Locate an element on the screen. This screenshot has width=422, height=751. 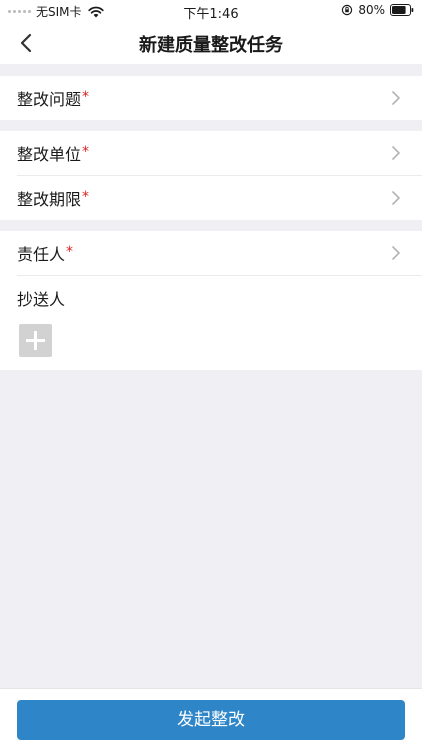
row-cc: 抄送人 is located at coordinates (211, 298).